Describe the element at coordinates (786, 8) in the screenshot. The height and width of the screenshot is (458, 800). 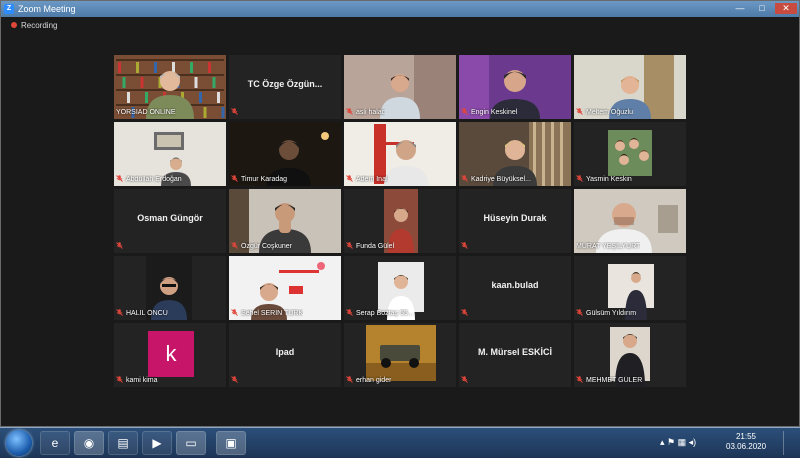
I see `close-button: ✕` at that location.